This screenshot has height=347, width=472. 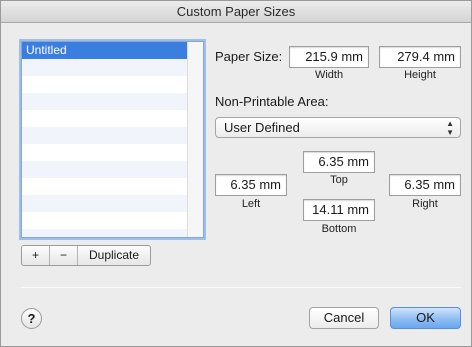 I want to click on remove-button: −, so click(x=64, y=255).